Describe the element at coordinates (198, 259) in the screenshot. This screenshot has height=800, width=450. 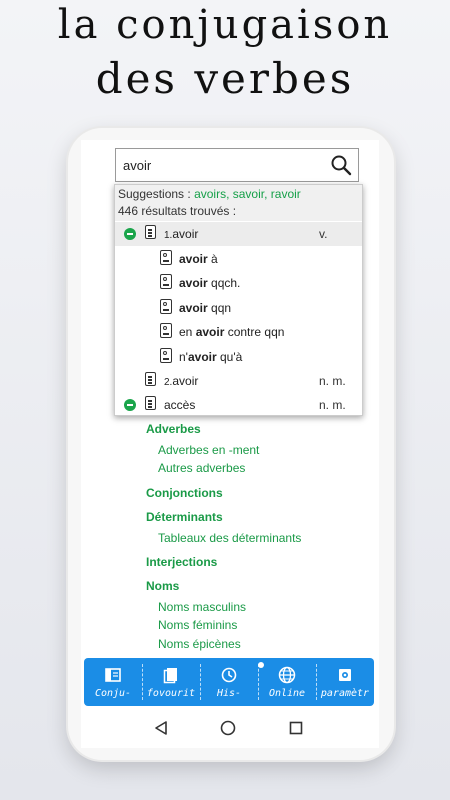
I see `result-text: avoir à` at that location.